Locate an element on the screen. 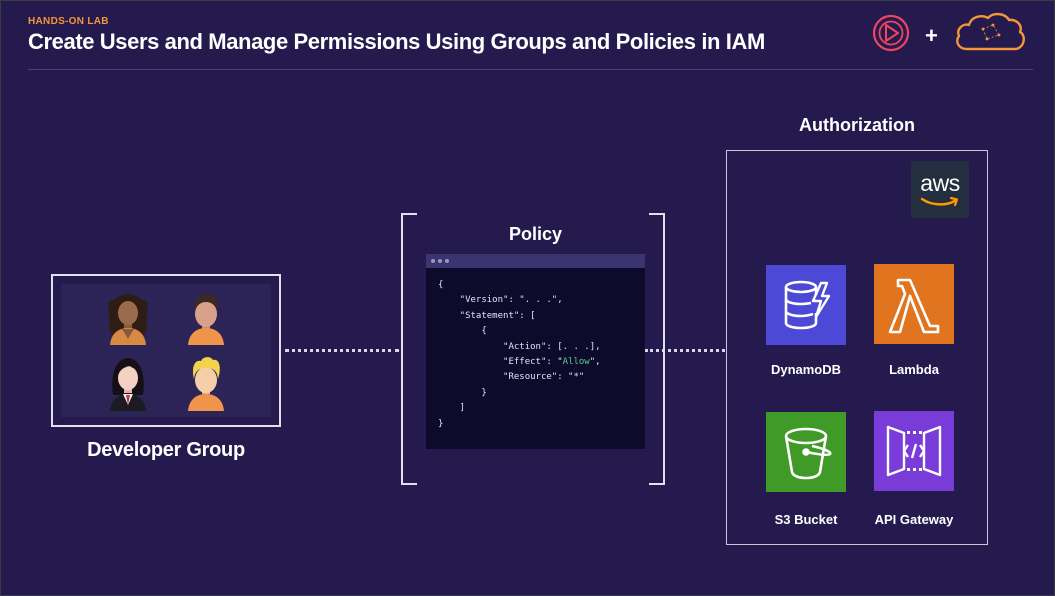 The width and height of the screenshot is (1055, 596). api-gateway-label: API Gateway is located at coordinates (914, 519).